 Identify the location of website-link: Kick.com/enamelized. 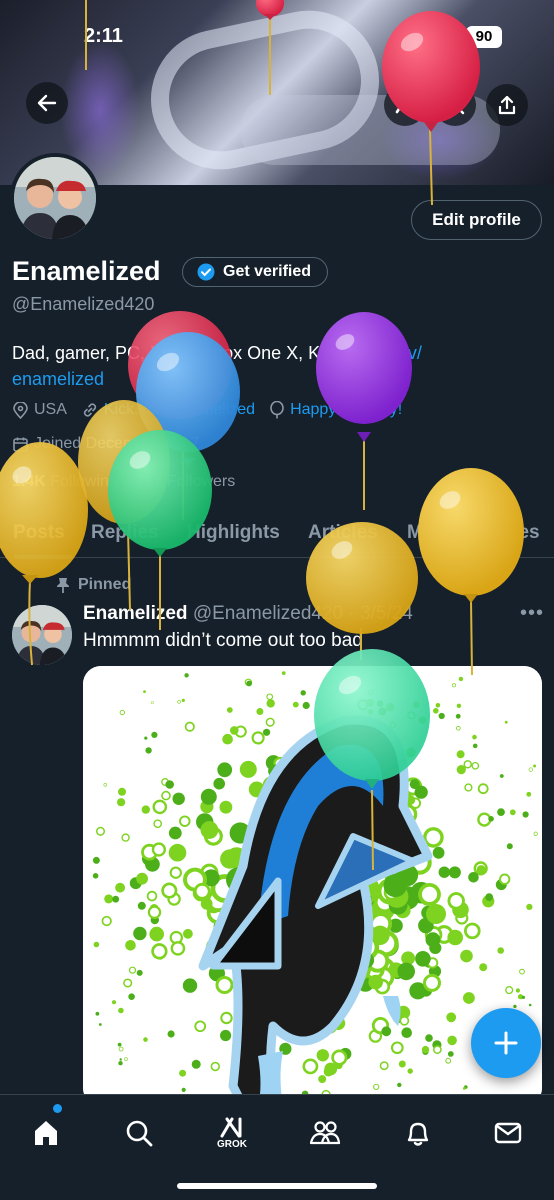
(179, 410).